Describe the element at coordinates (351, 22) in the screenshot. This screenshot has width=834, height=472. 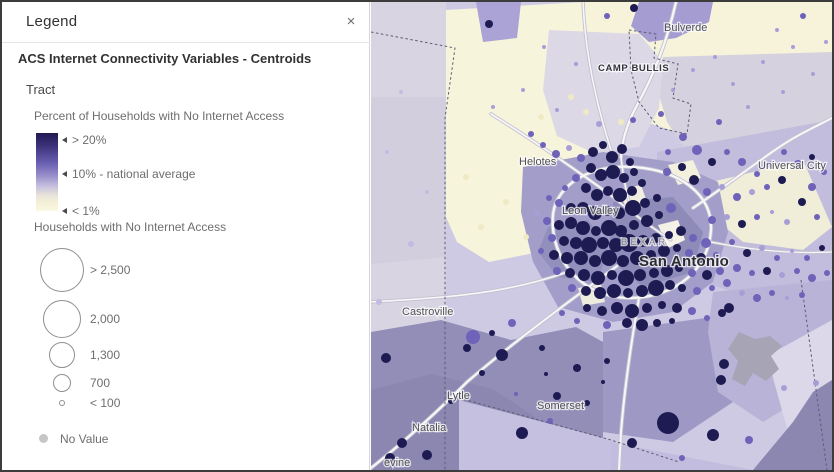
I see `close-icon: ×` at that location.